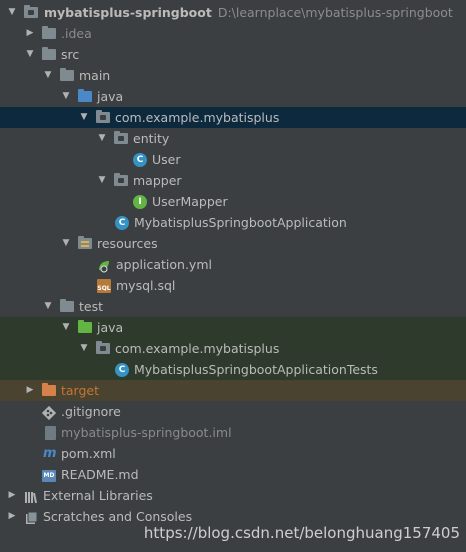 The image size is (466, 552). Describe the element at coordinates (233, 285) in the screenshot. I see `tree-node-mysql-sql: SQL mysql.sql` at that location.